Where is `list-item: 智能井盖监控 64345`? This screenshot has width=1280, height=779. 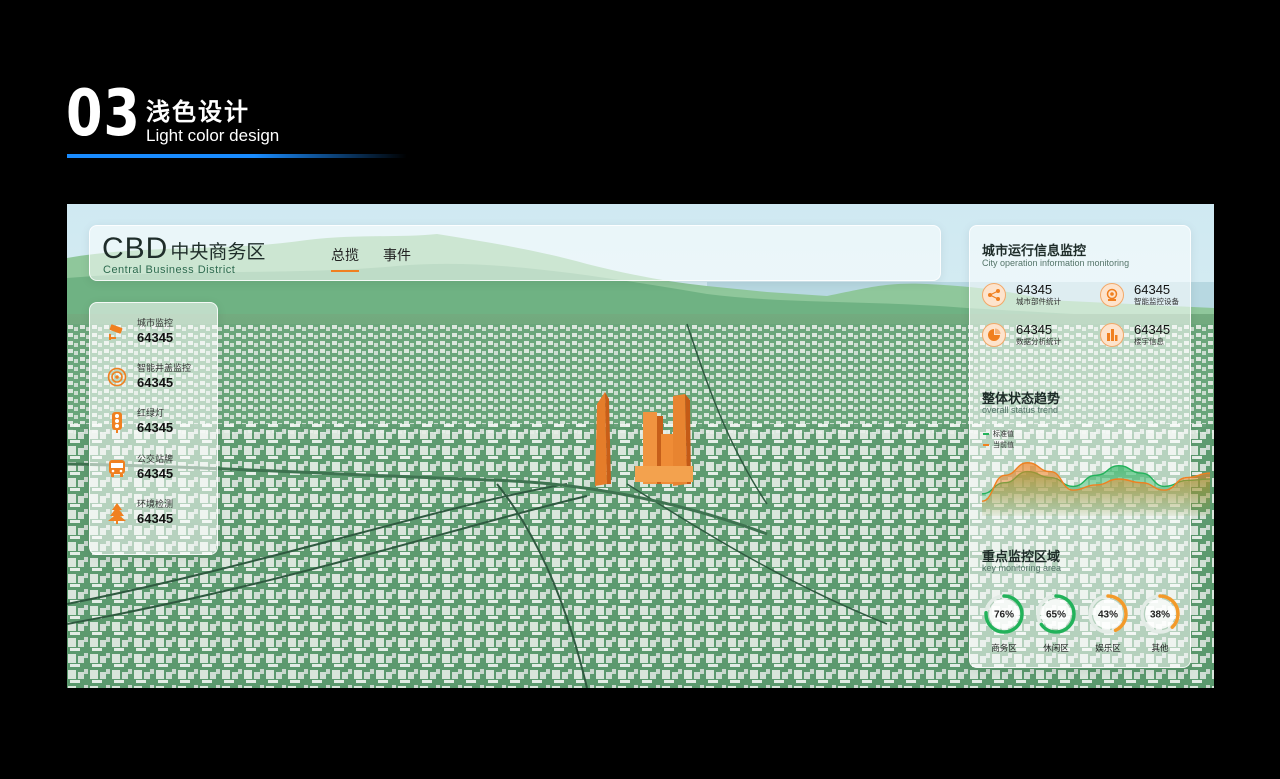 list-item: 智能井盖监控 64345 is located at coordinates (148, 377).